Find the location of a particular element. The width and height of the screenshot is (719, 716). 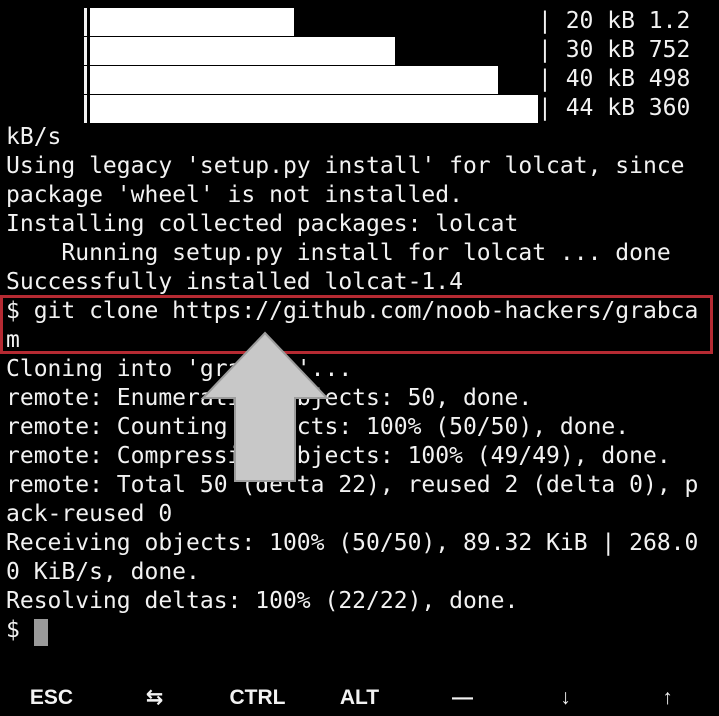

arrow-down-key: ↓ is located at coordinates (565, 695).